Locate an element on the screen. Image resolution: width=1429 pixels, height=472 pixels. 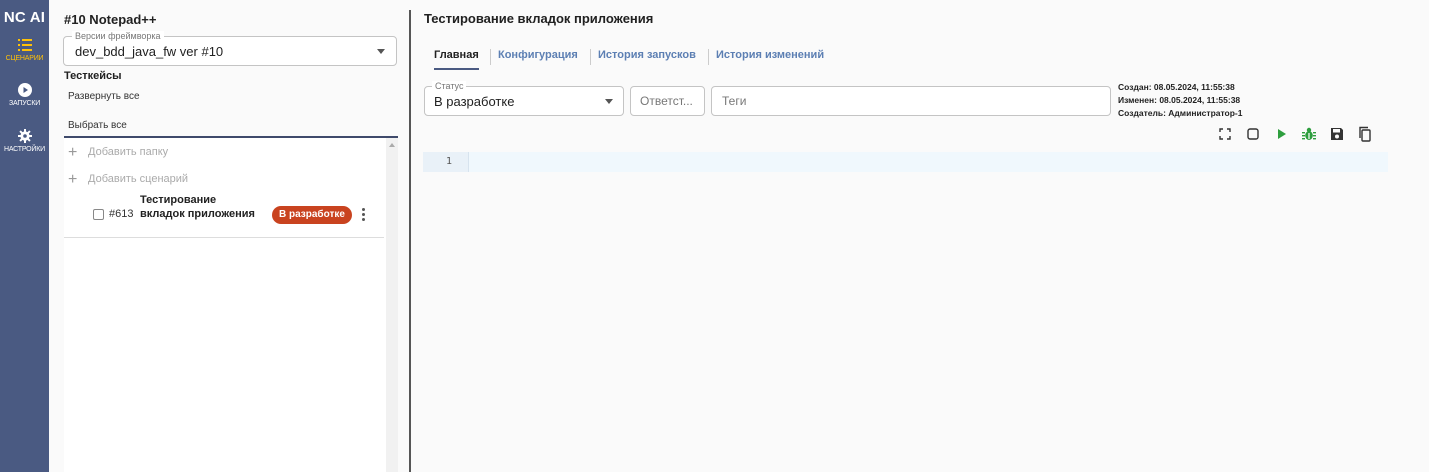
tree-scrollbar is located at coordinates (392, 305).